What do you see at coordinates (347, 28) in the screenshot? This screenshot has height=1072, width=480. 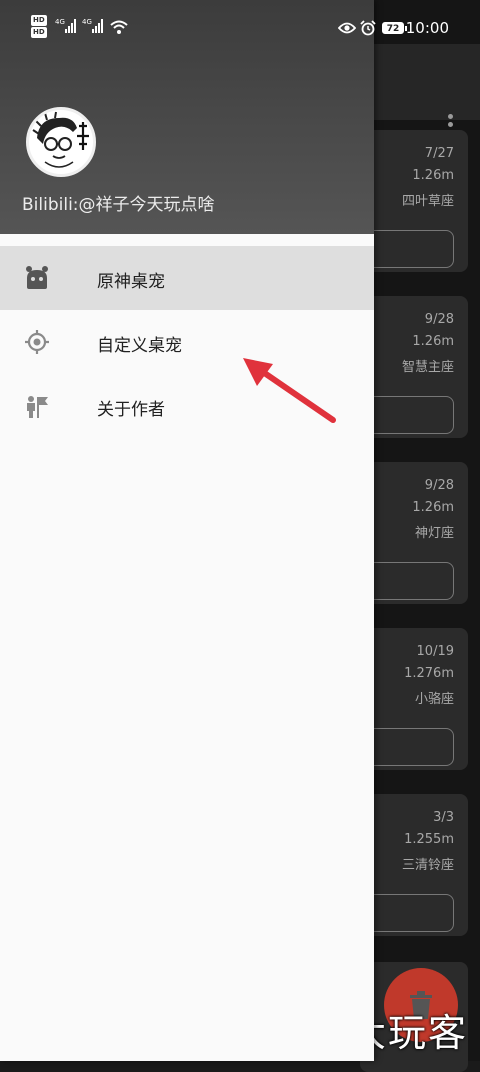 I see `eye-icon` at bounding box center [347, 28].